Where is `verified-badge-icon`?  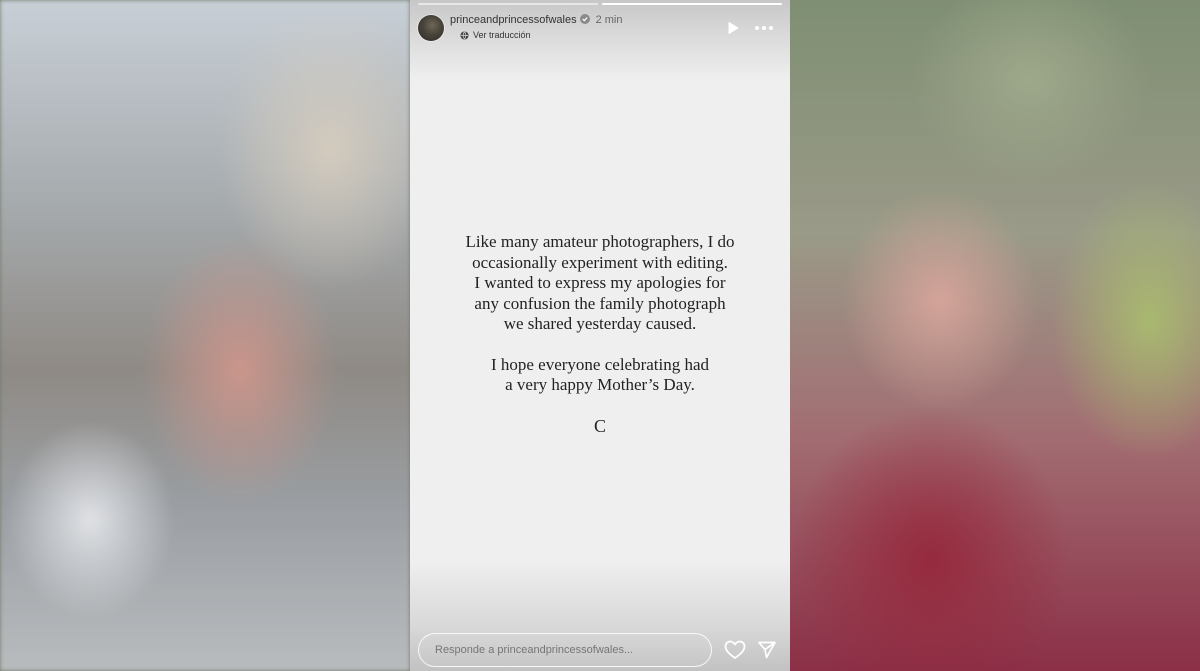 verified-badge-icon is located at coordinates (584, 19).